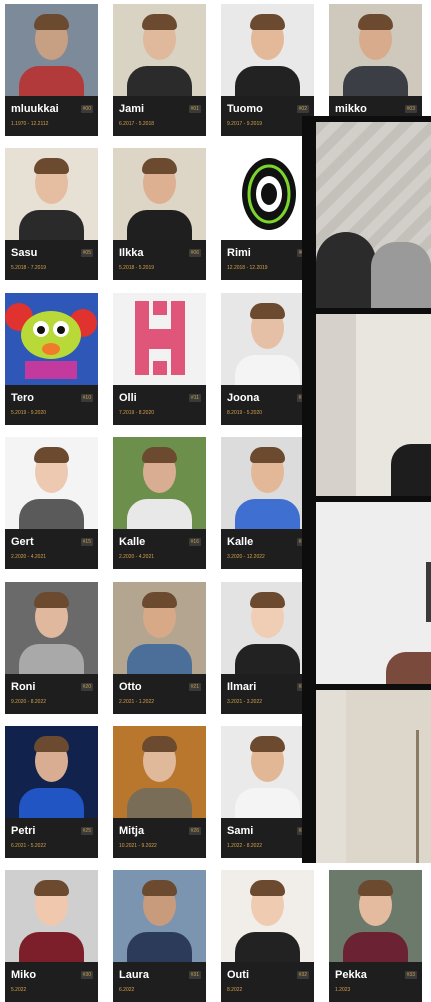  What do you see at coordinates (159, 405) in the screenshot?
I see `member-info-bar: Olli #11 7.2019 - 8.2020` at bounding box center [159, 405].